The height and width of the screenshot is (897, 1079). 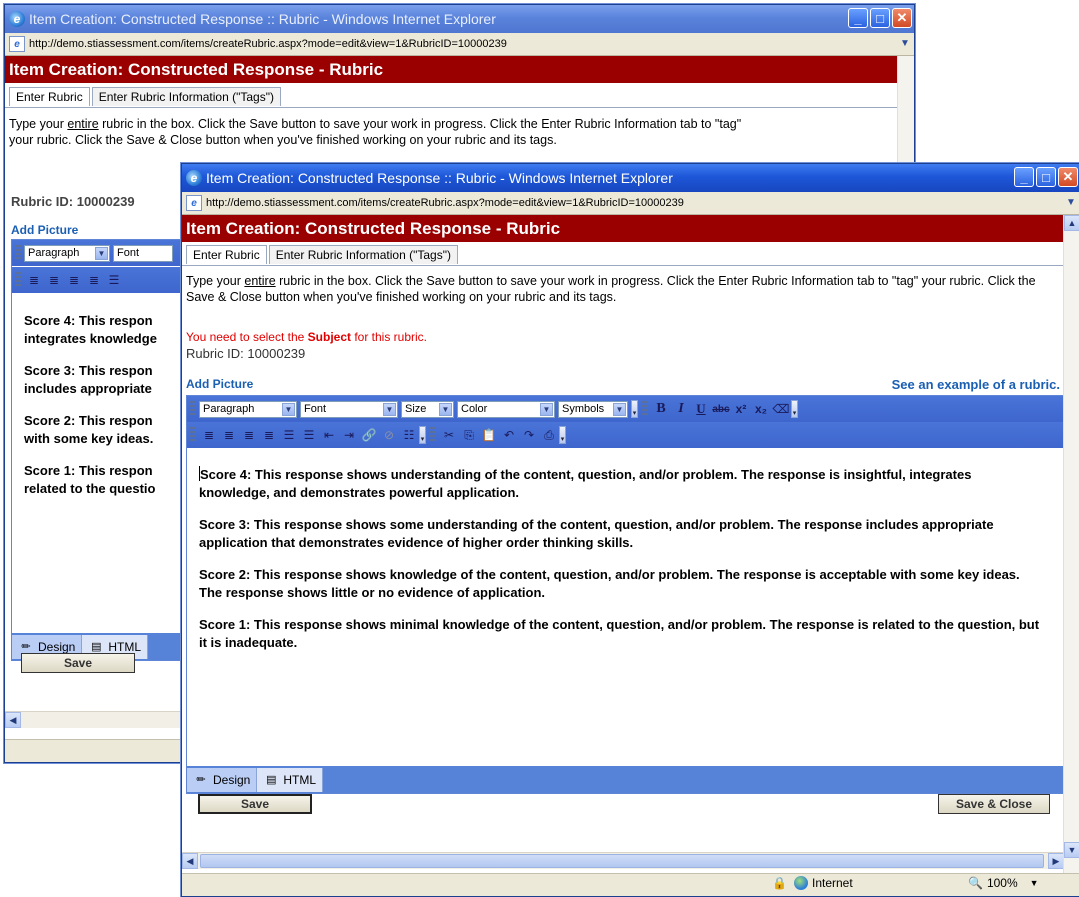 What do you see at coordinates (369, 435) in the screenshot?
I see `link-icon: 🔗` at bounding box center [369, 435].